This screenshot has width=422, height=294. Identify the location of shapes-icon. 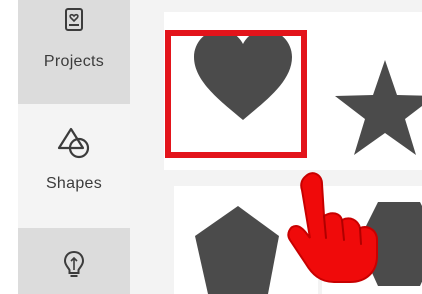
(74, 145).